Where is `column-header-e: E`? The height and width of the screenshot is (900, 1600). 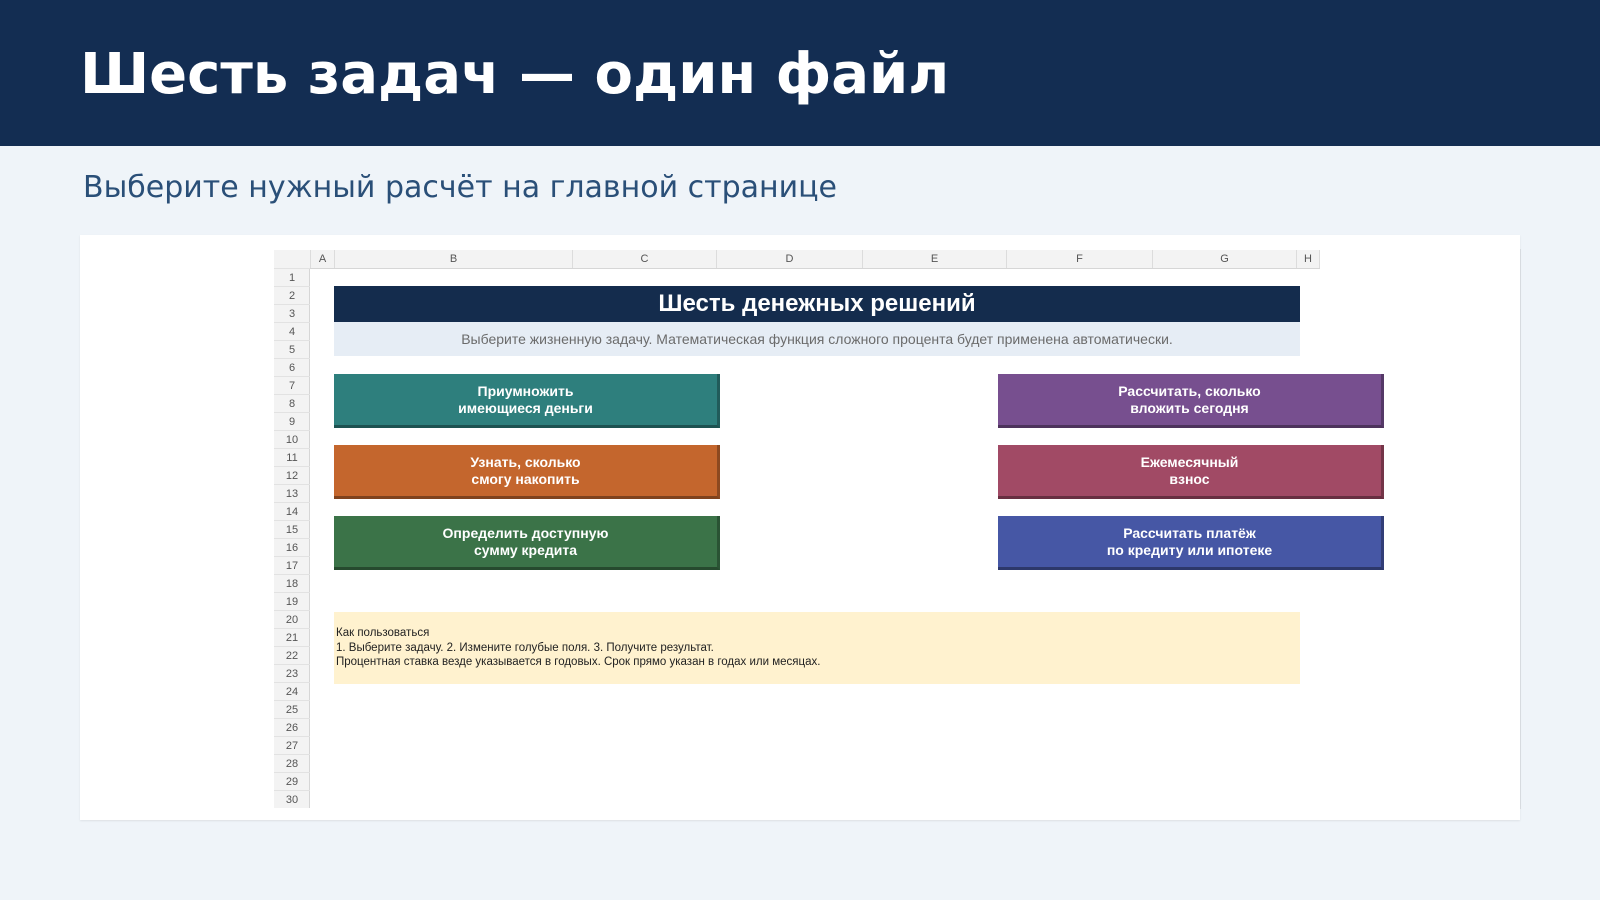
column-header-e: E is located at coordinates (934, 259).